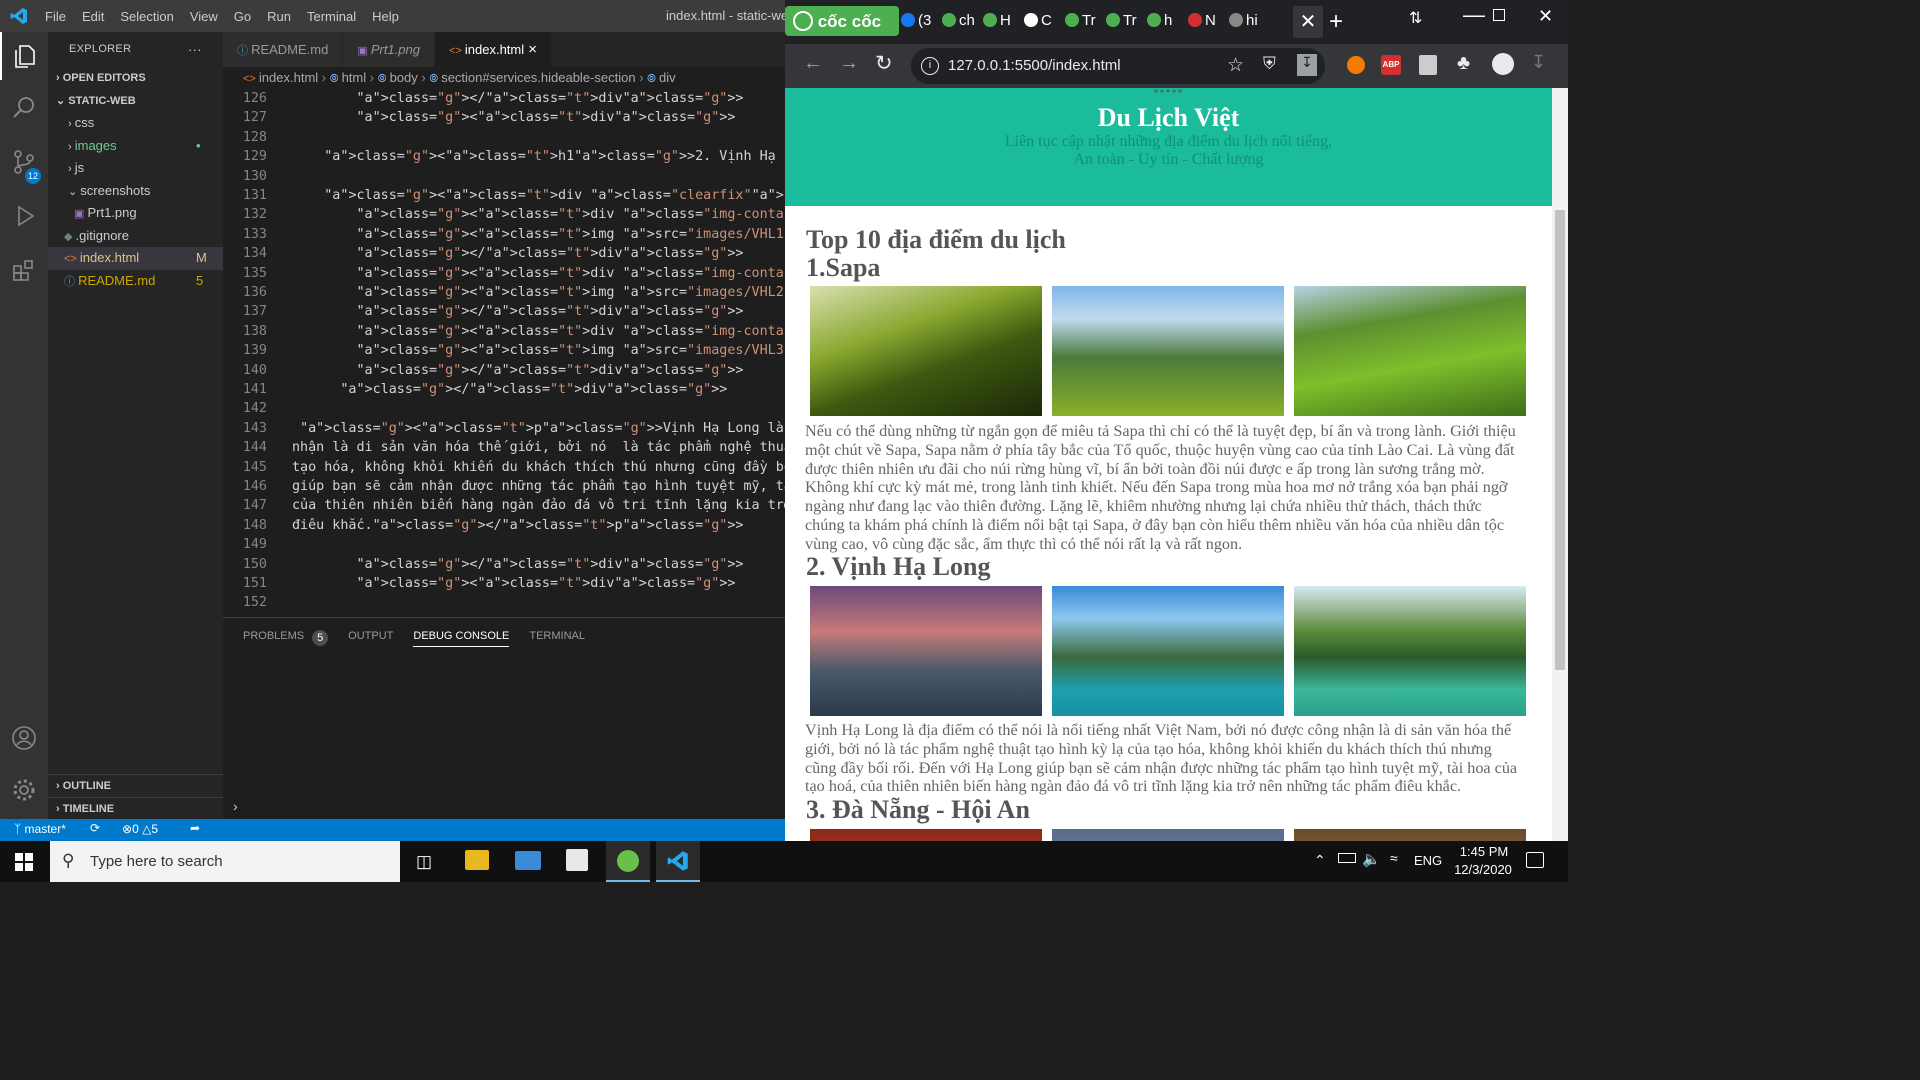  What do you see at coordinates (1415, 18) in the screenshot?
I see `tab-search-icon: ⇅` at bounding box center [1415, 18].